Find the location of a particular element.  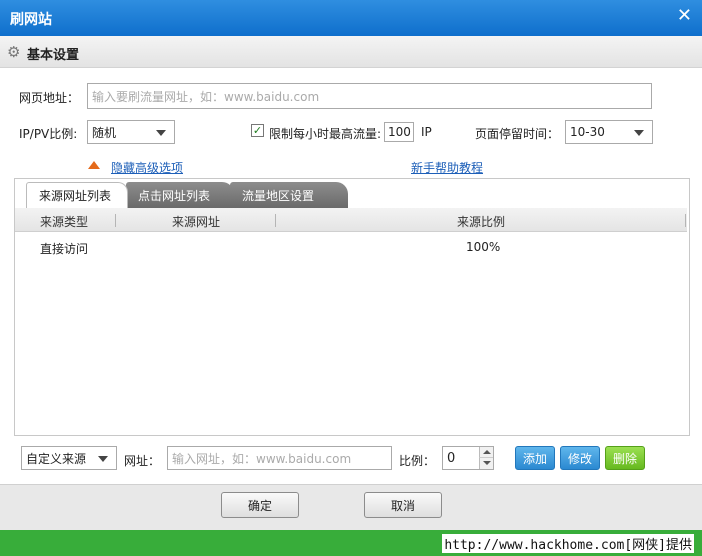

limit-input: 100 is located at coordinates (399, 132).